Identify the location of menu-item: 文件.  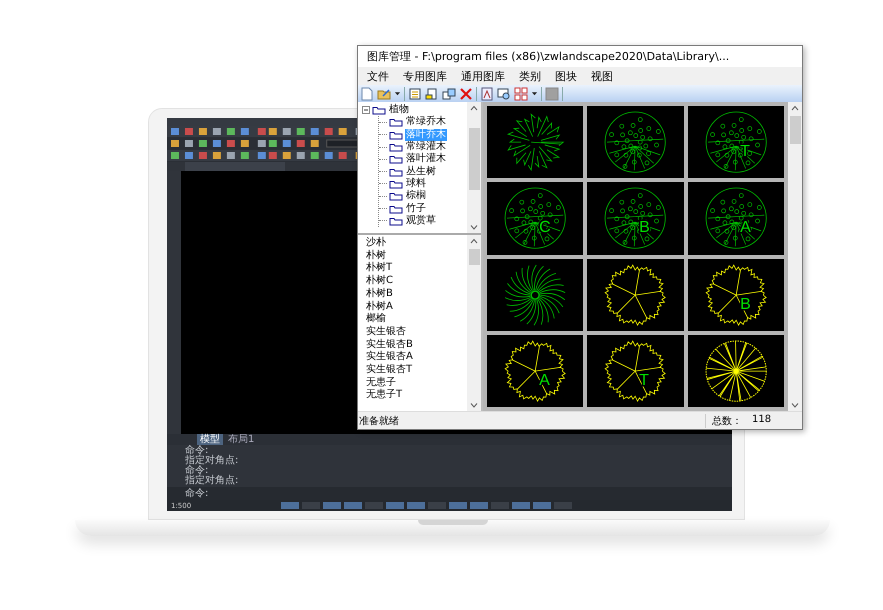
(378, 76).